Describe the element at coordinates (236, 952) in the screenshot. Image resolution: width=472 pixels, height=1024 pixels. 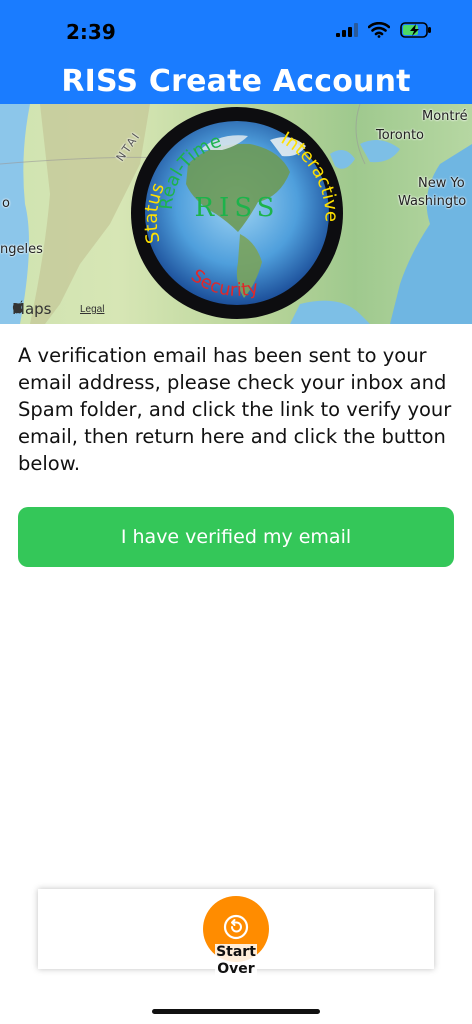
I see `start-over-label-line1: Start` at that location.